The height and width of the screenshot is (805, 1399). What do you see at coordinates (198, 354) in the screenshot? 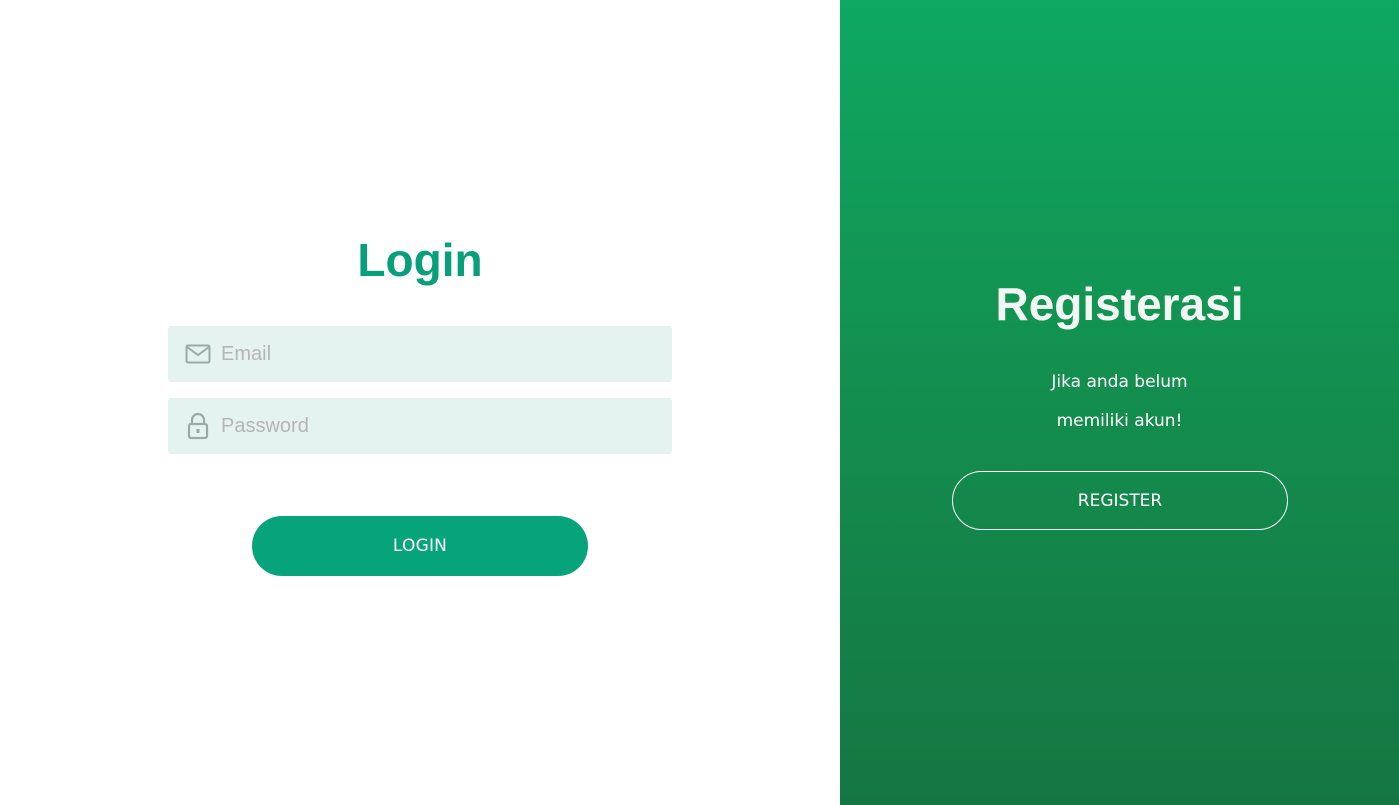
I see `envelope-icon` at bounding box center [198, 354].